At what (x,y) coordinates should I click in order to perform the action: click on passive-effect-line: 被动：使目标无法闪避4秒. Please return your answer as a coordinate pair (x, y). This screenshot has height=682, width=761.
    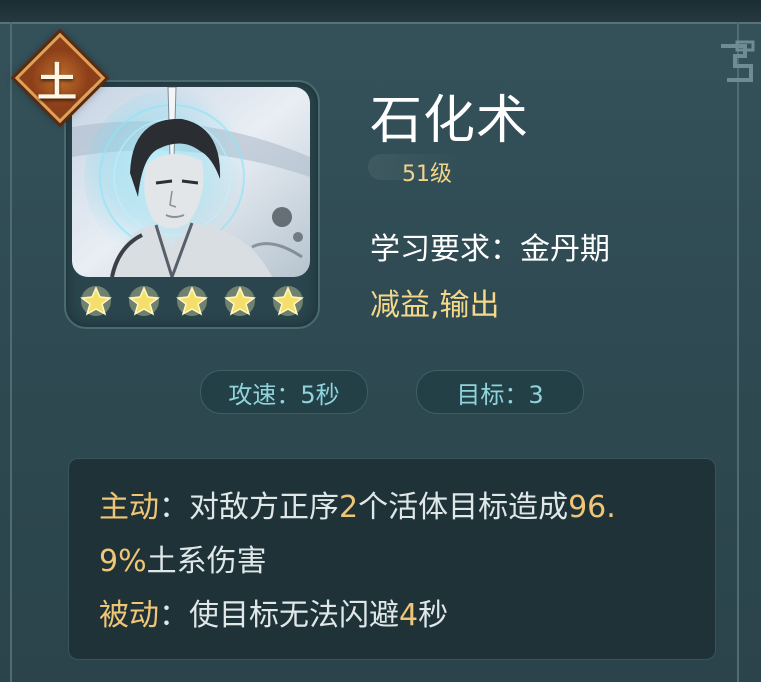
    Looking at the image, I should click on (394, 616).